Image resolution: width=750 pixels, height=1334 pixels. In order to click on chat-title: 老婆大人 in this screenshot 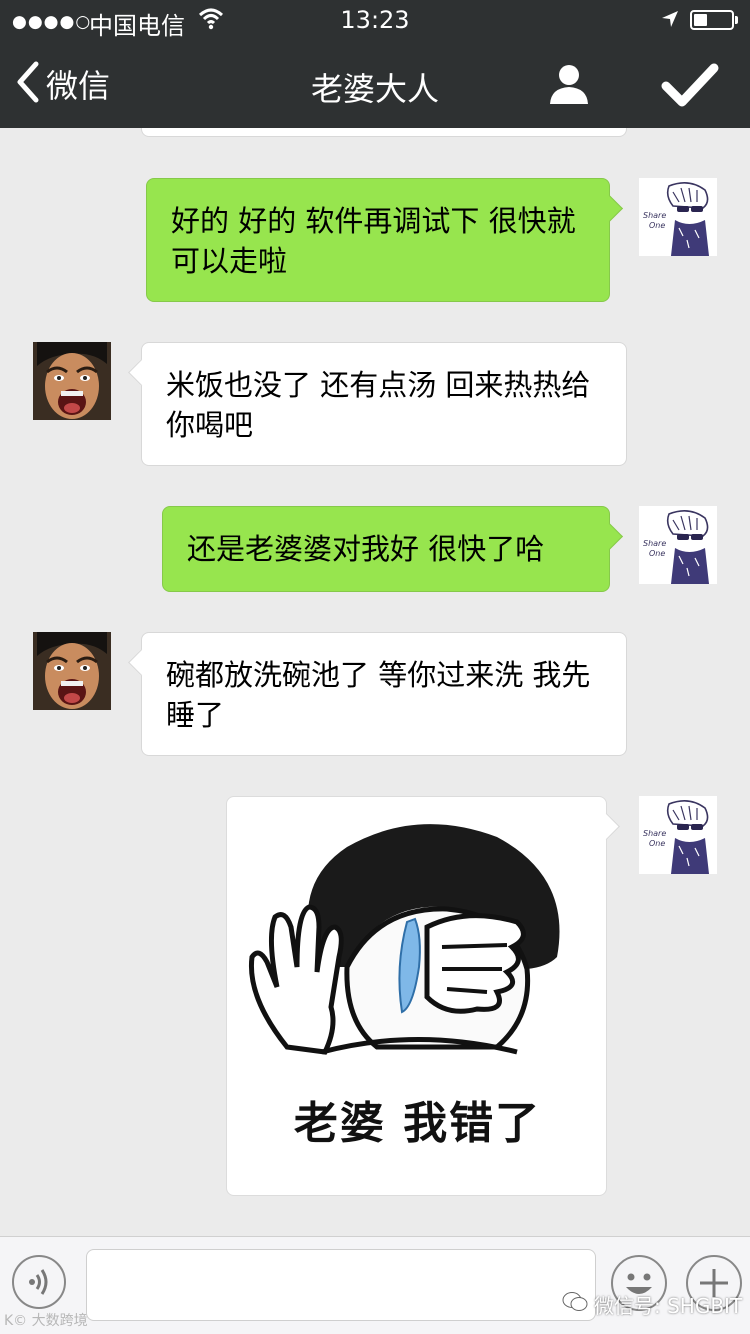, I will do `click(374, 89)`.